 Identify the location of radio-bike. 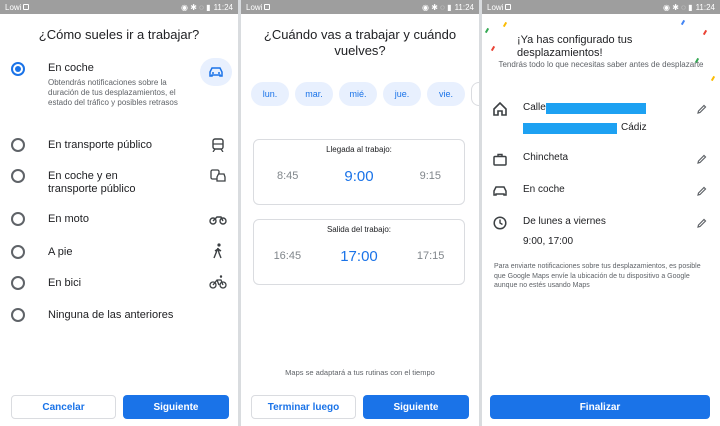
(18, 283).